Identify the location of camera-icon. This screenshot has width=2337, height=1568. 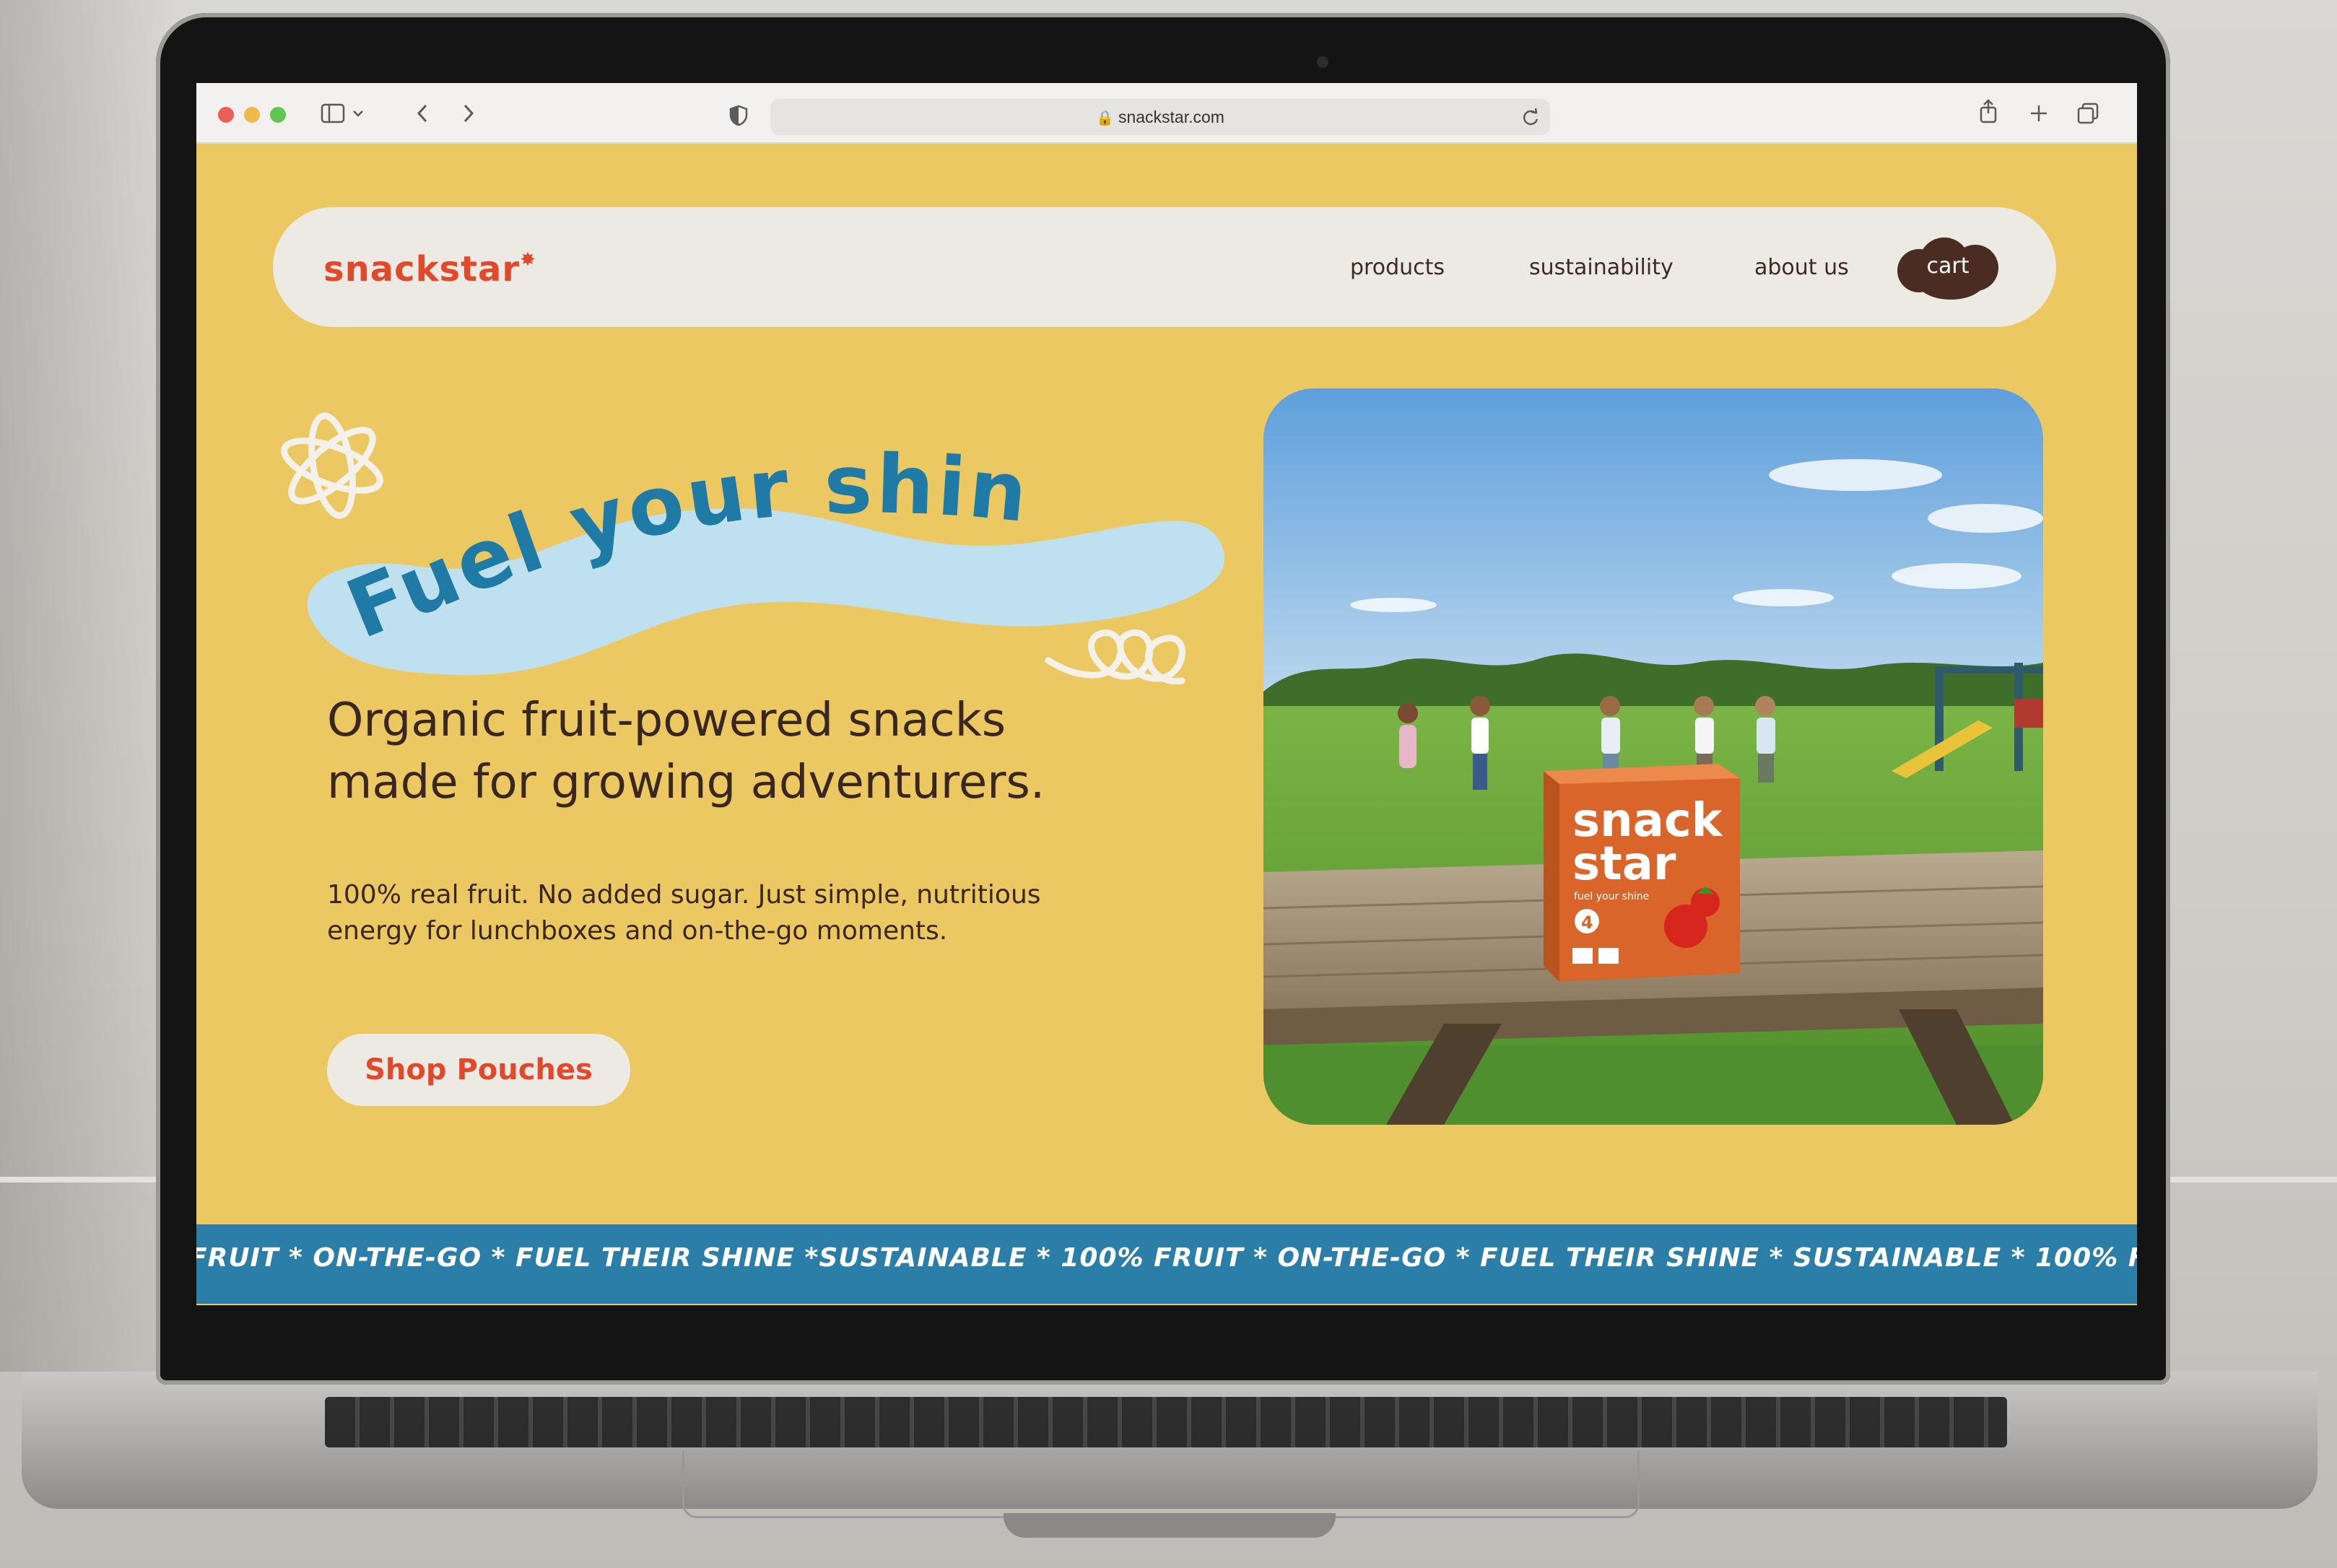
(1323, 62).